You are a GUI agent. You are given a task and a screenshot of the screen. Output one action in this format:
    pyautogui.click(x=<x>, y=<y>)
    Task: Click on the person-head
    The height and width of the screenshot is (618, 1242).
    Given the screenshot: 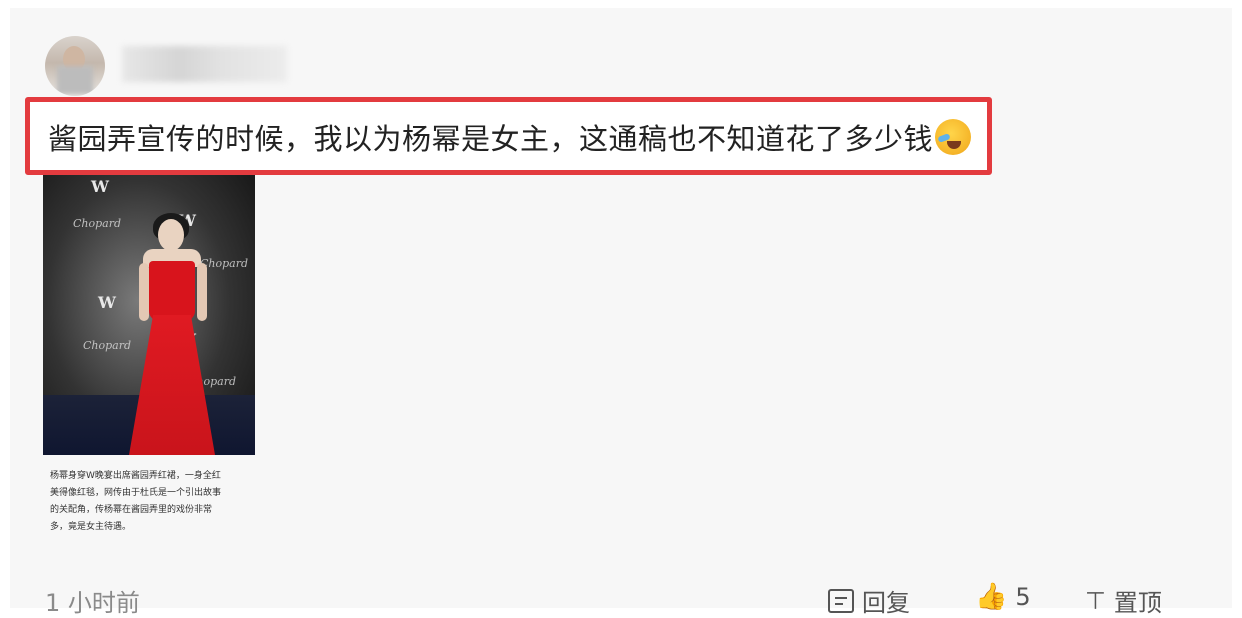 What is the action you would take?
    pyautogui.click(x=171, y=235)
    